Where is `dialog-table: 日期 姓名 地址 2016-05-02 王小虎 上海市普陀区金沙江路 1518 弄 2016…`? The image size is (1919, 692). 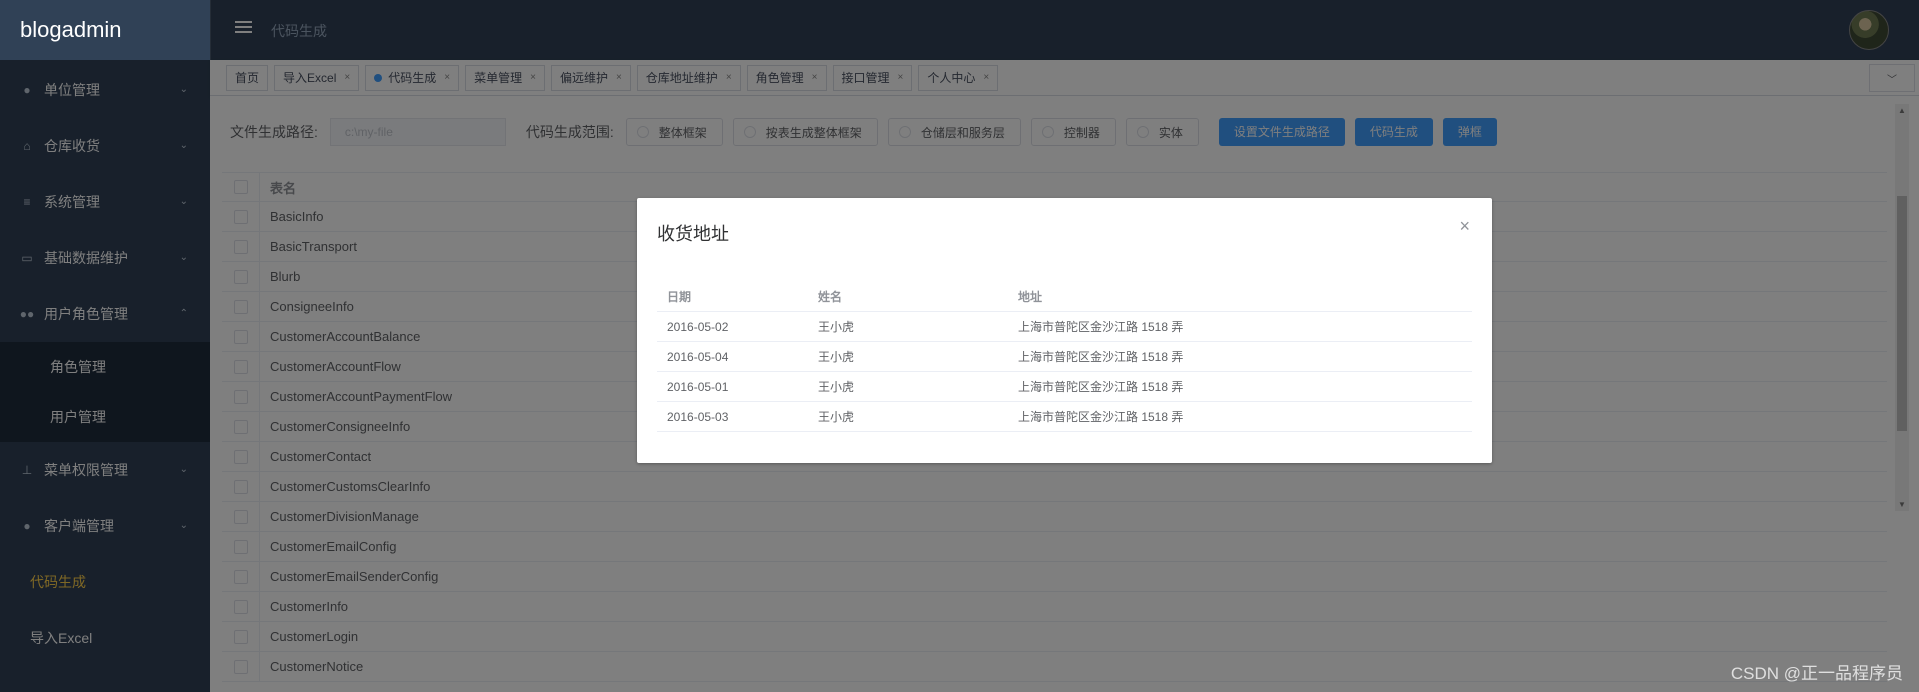
dialog-table: 日期 姓名 地址 2016-05-02 王小虎 上海市普陀区金沙江路 1518 弄 2016… is located at coordinates (1064, 357).